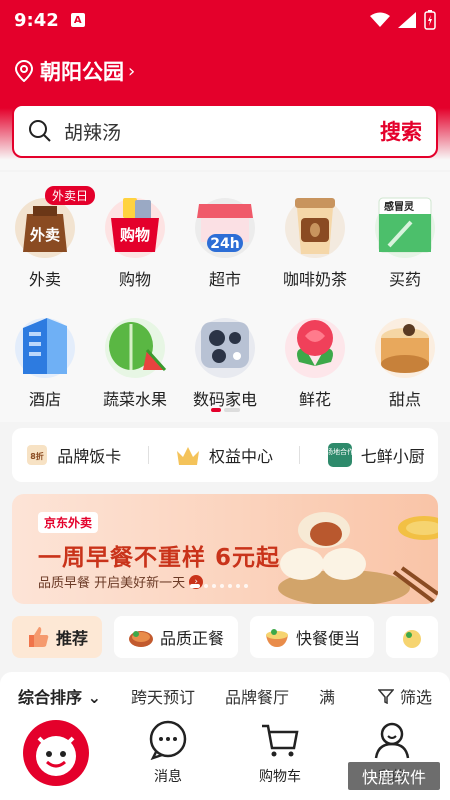 This screenshot has width=450, height=800. I want to click on sort-option-more: 满, so click(327, 696).